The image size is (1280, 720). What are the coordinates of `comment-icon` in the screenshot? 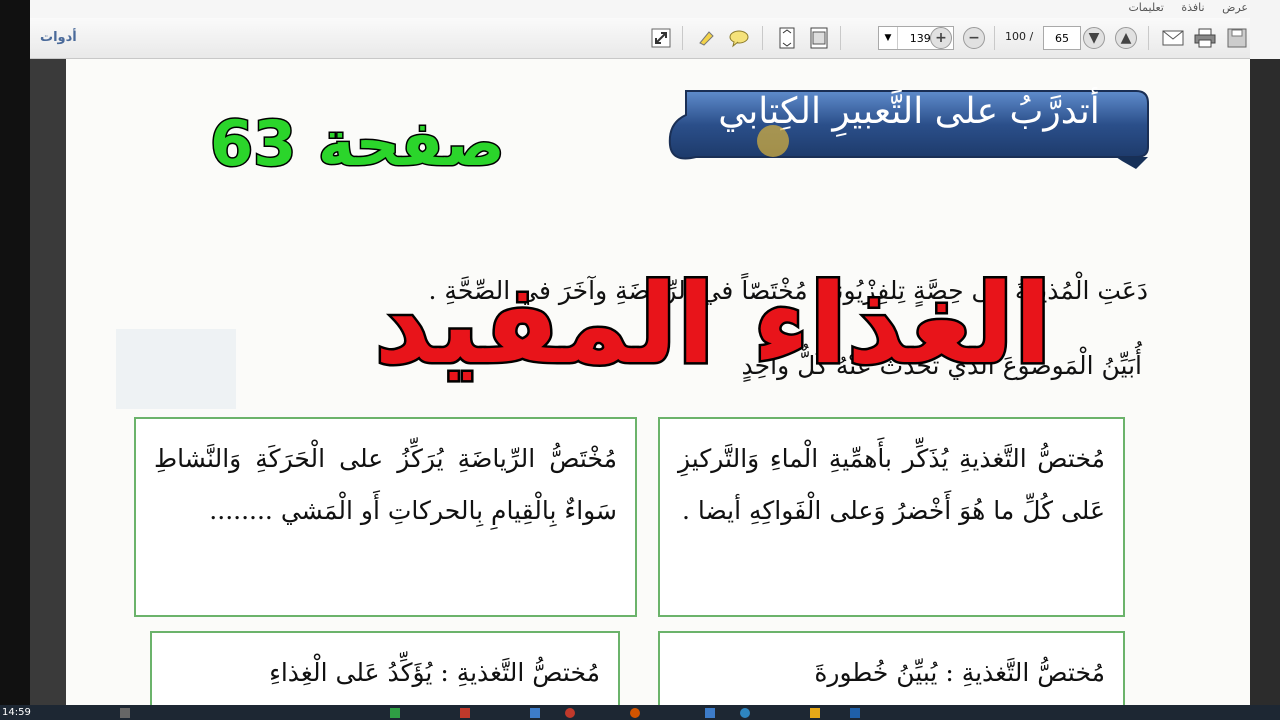 It's located at (739, 38).